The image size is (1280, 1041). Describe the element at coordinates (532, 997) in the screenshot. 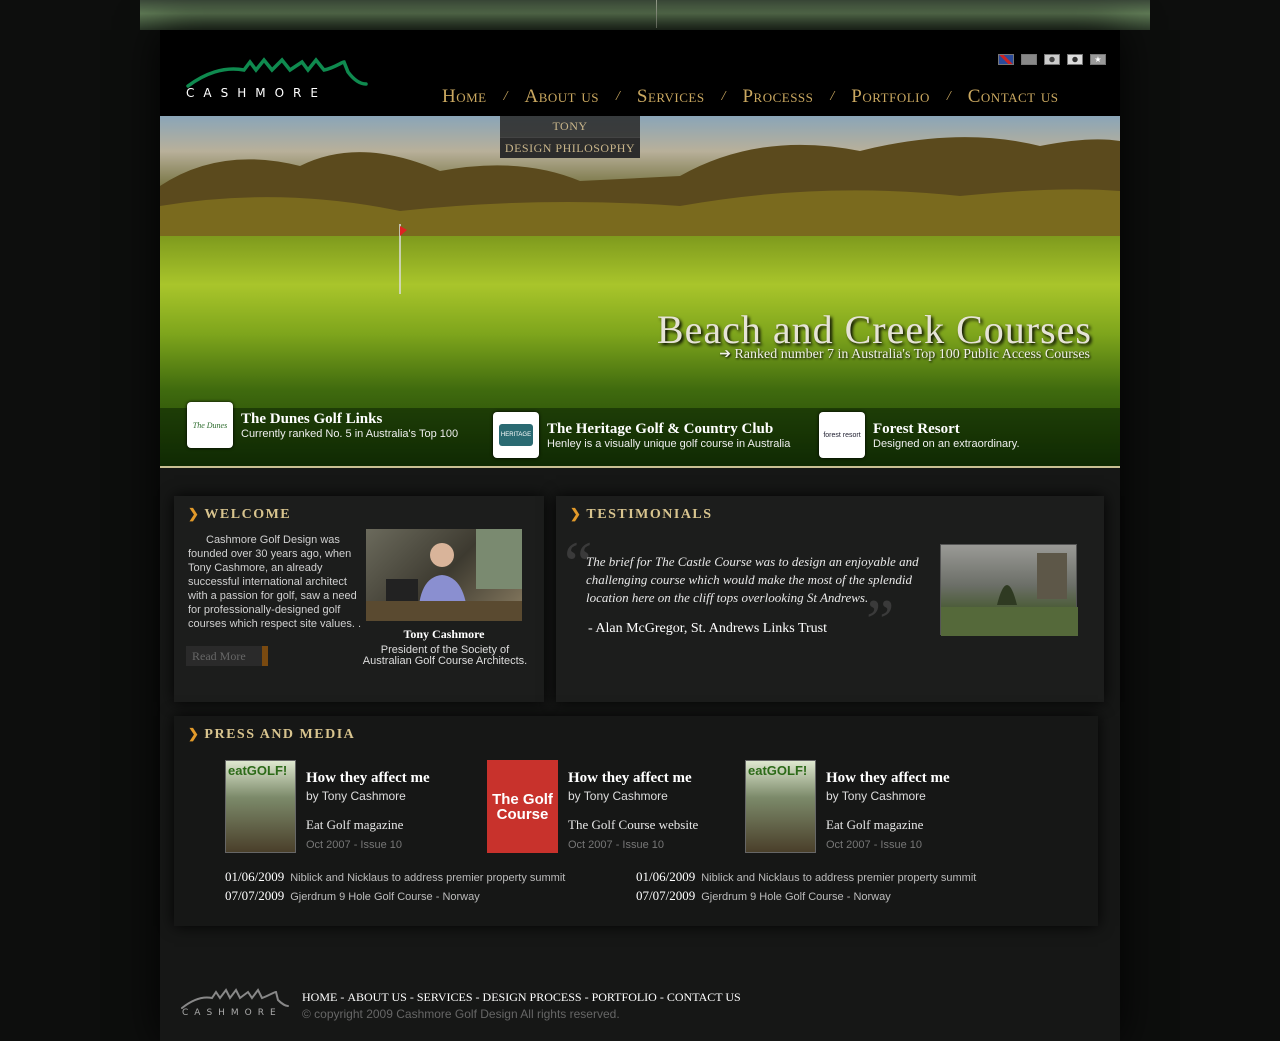

I see `footer-link-design-process: DESIGN PROCESS` at that location.